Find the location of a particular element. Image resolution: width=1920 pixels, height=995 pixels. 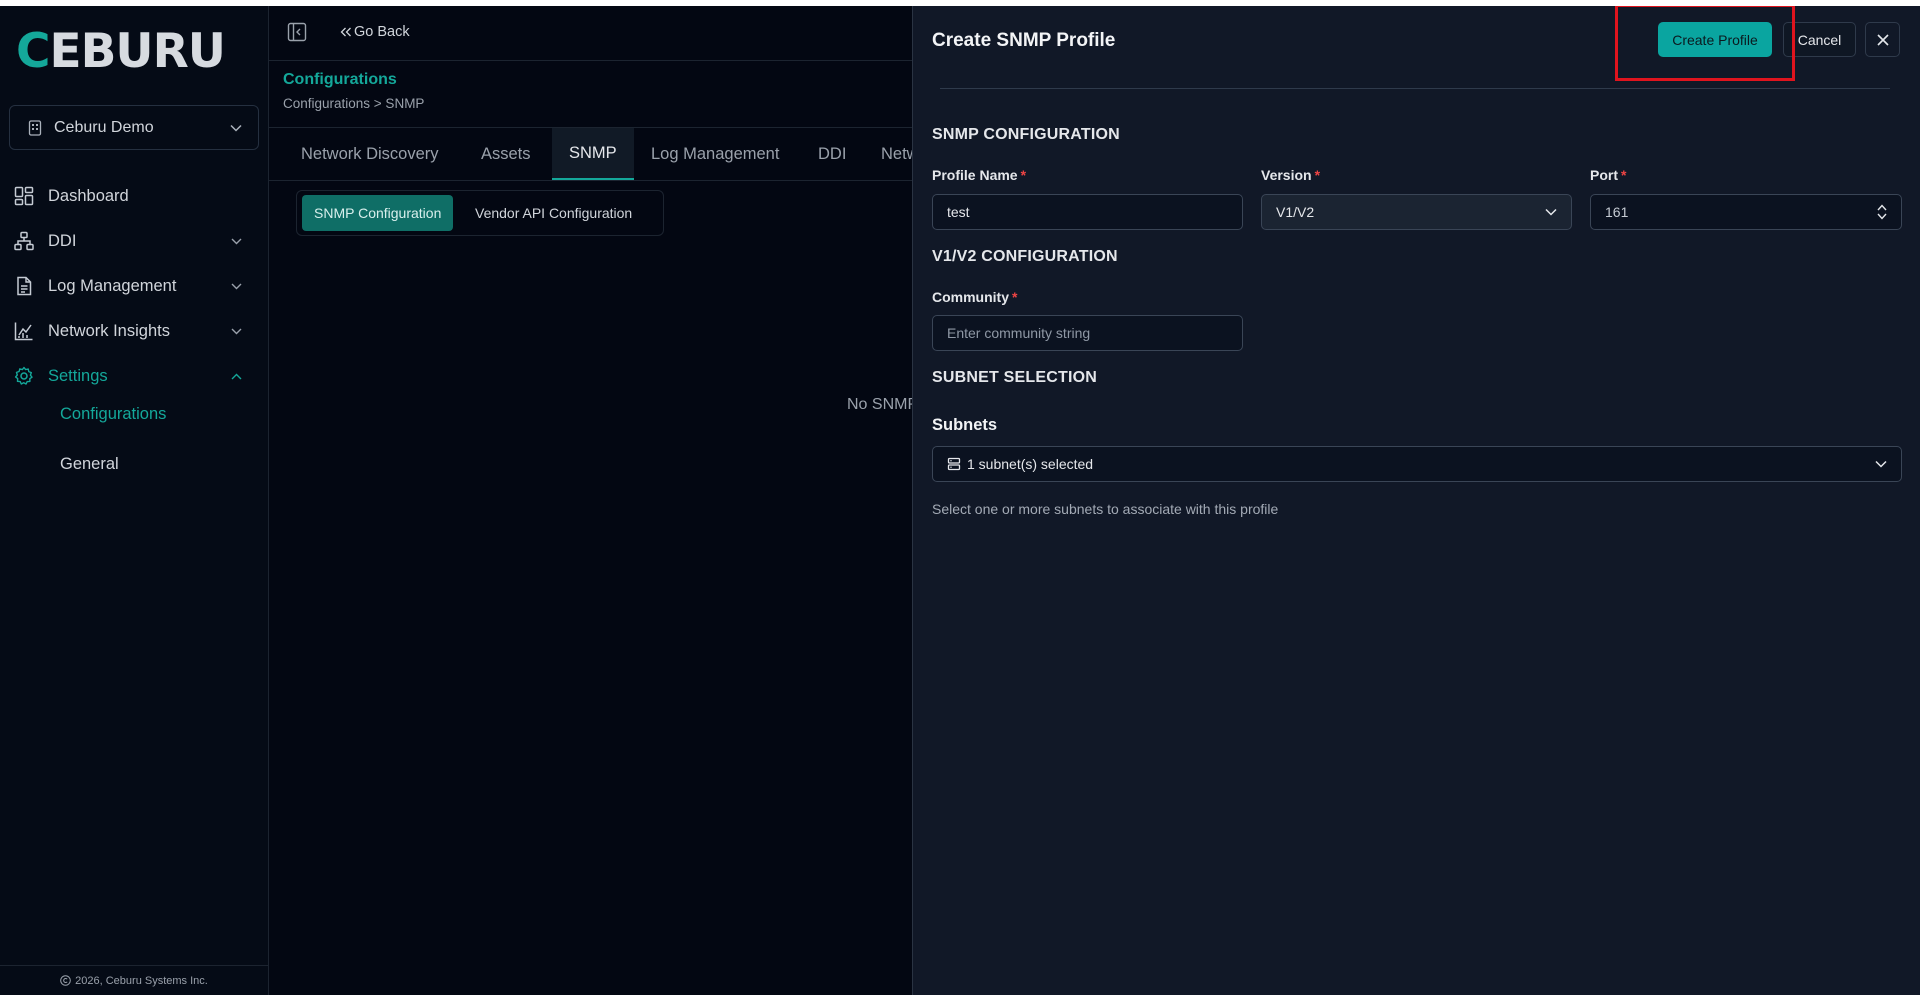

page-title: Configurations is located at coordinates (340, 79).